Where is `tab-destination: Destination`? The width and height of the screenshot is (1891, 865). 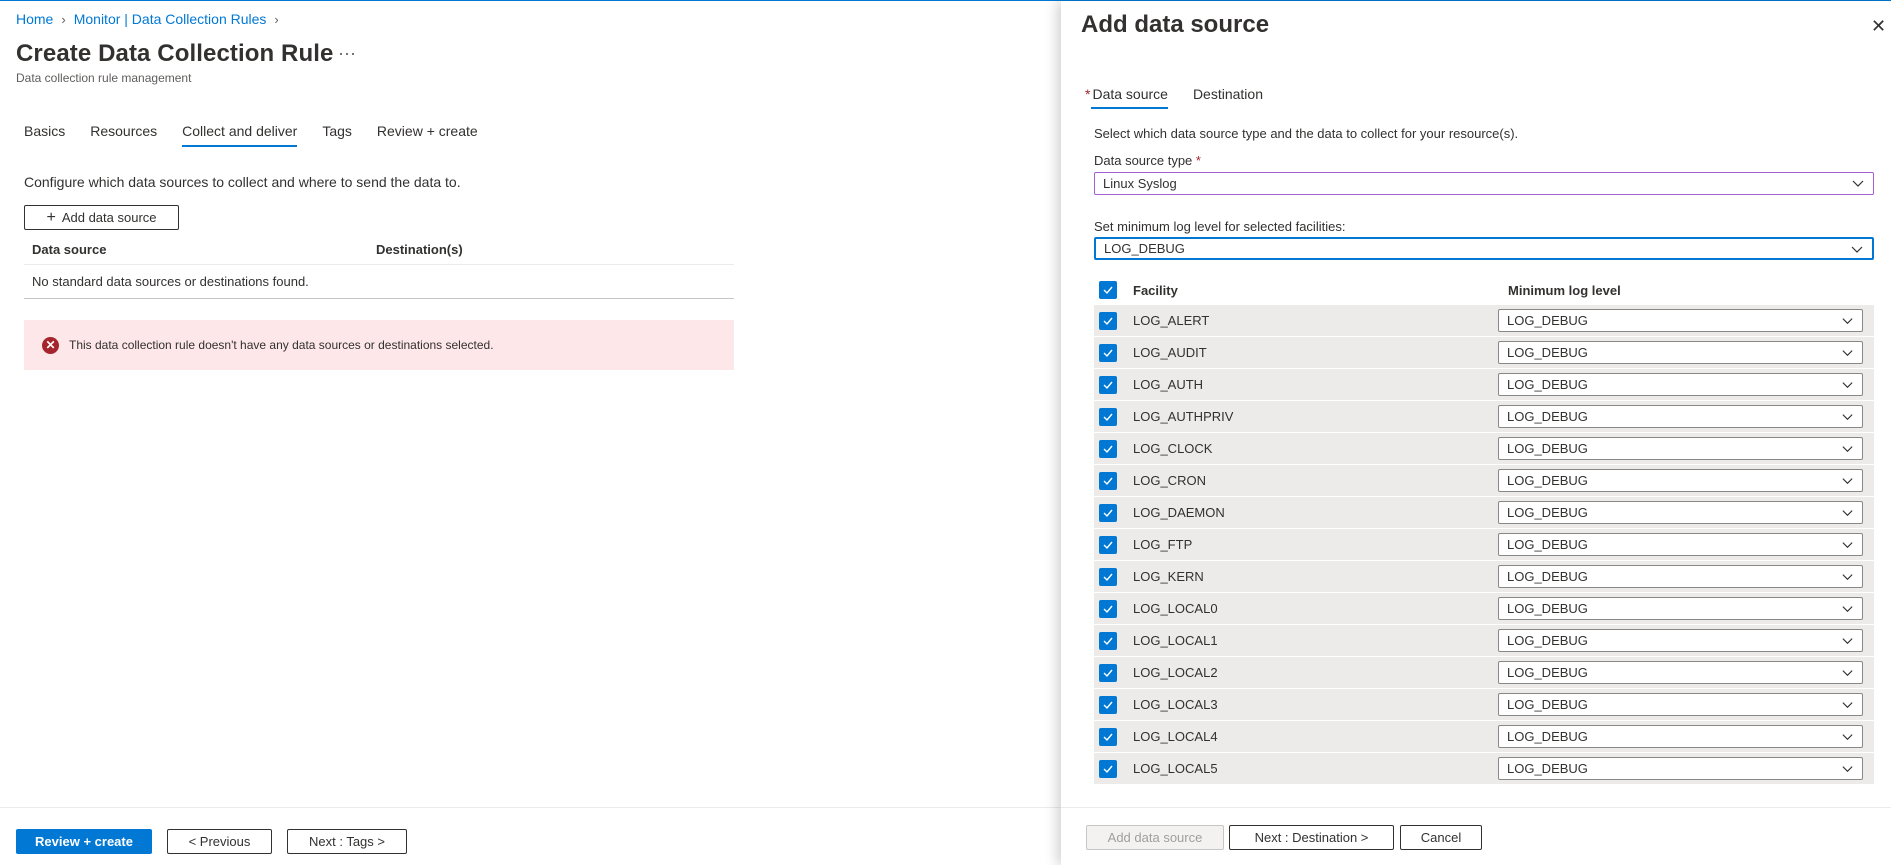 tab-destination: Destination is located at coordinates (1228, 97).